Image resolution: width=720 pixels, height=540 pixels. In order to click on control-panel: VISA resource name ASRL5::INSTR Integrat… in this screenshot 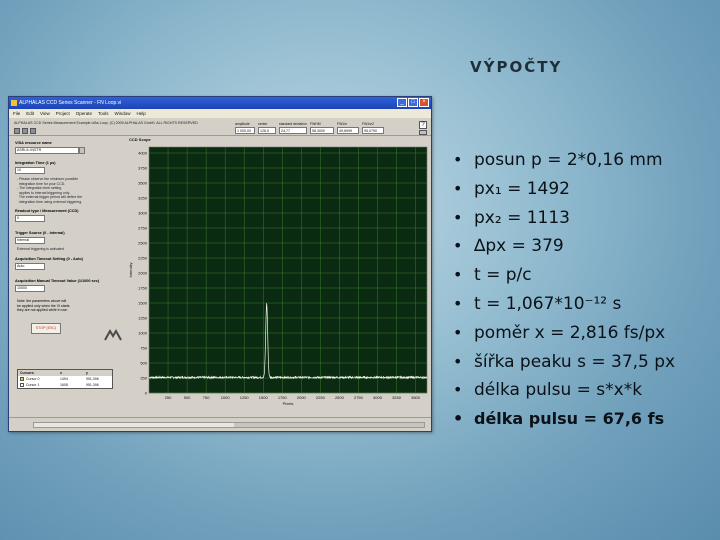, I will do `click(67, 278)`.